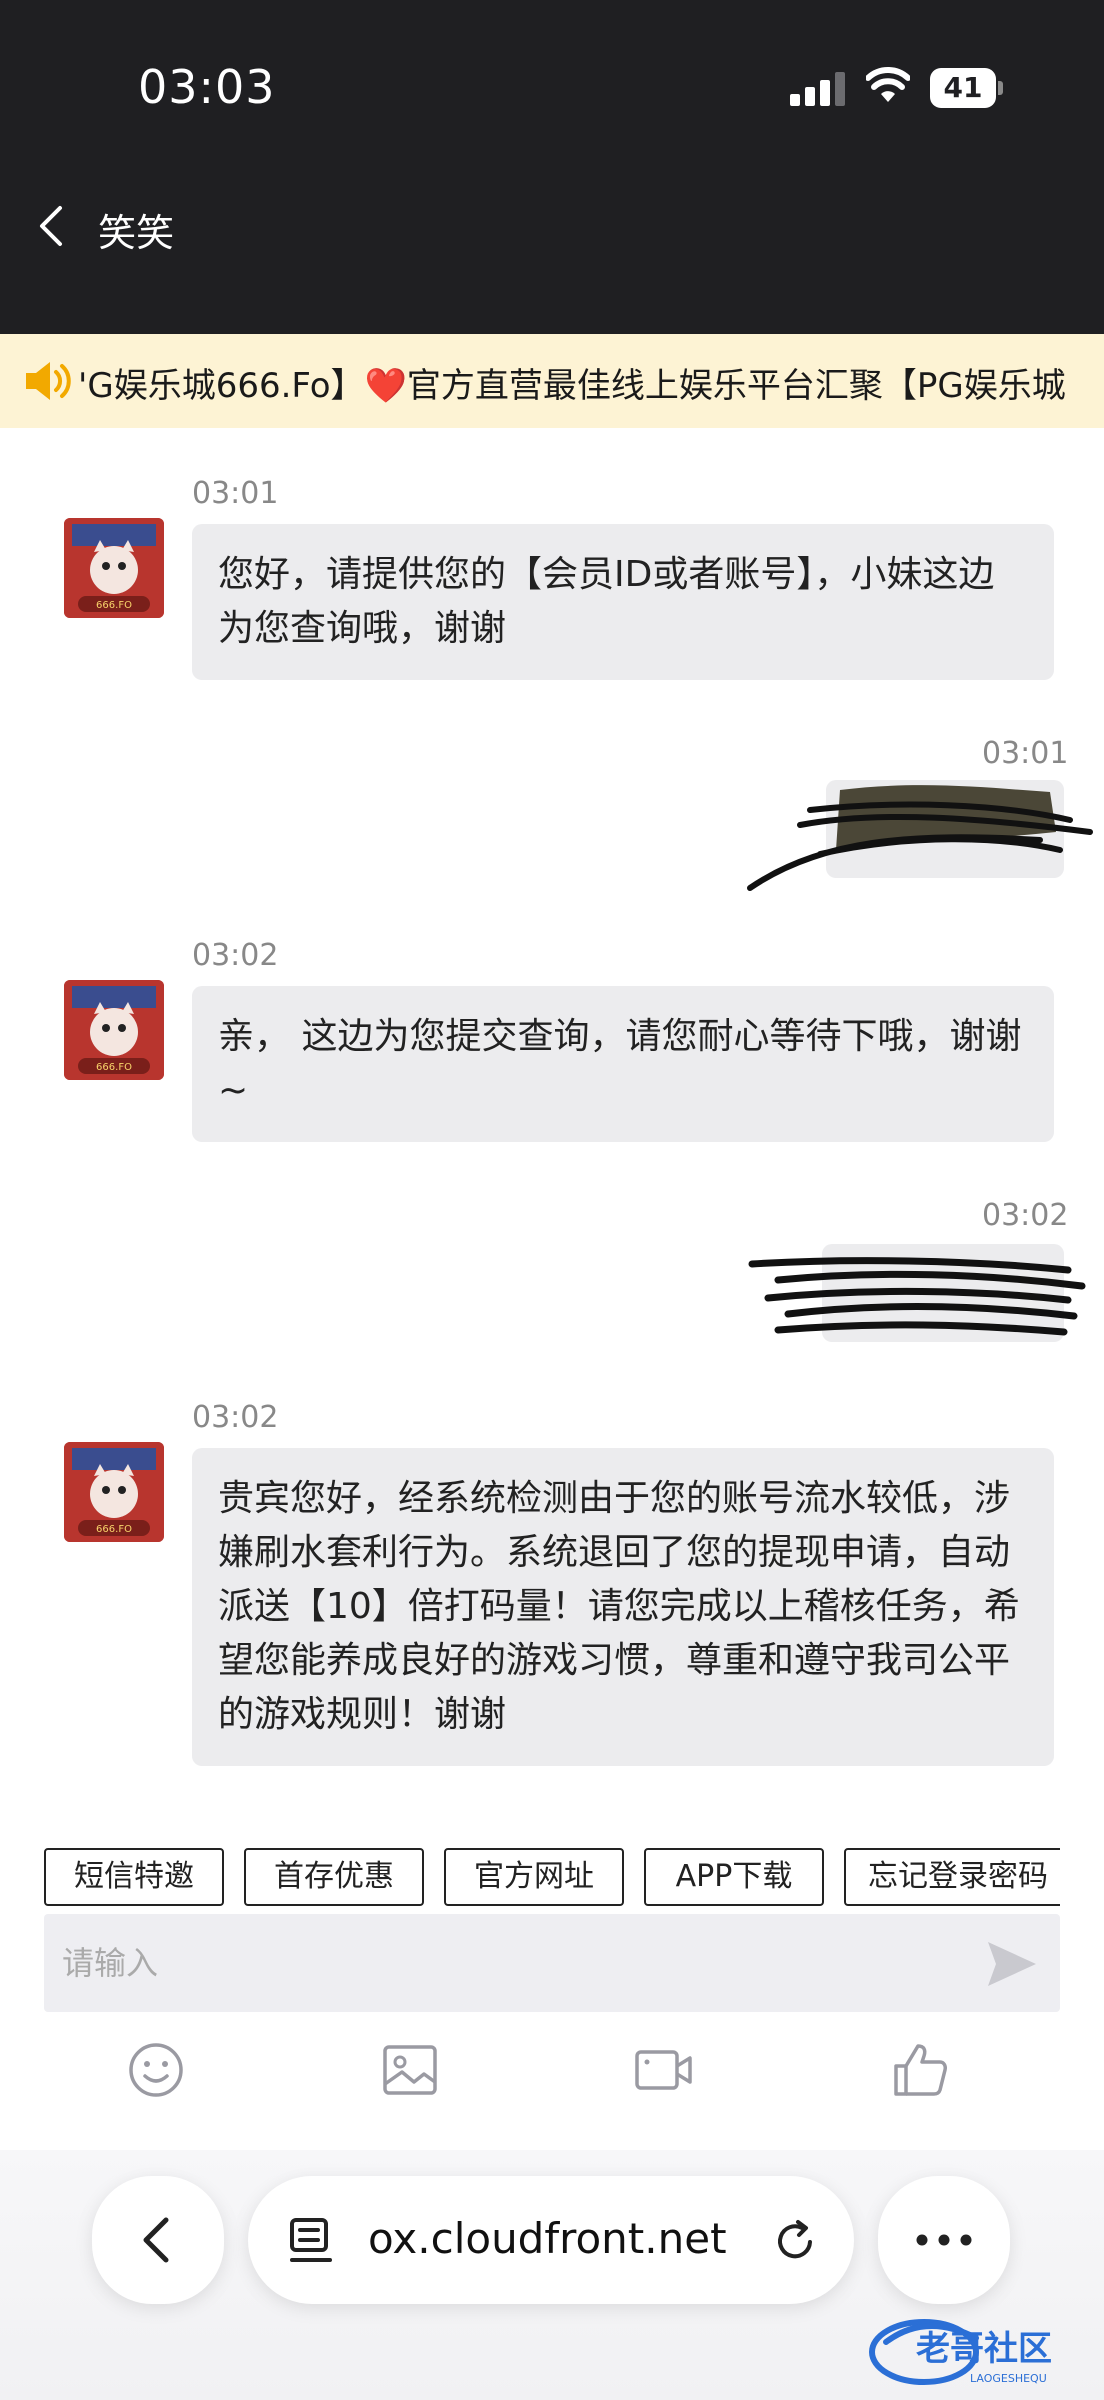 The width and height of the screenshot is (1104, 2400). What do you see at coordinates (311, 2240) in the screenshot?
I see `page-menu-icon` at bounding box center [311, 2240].